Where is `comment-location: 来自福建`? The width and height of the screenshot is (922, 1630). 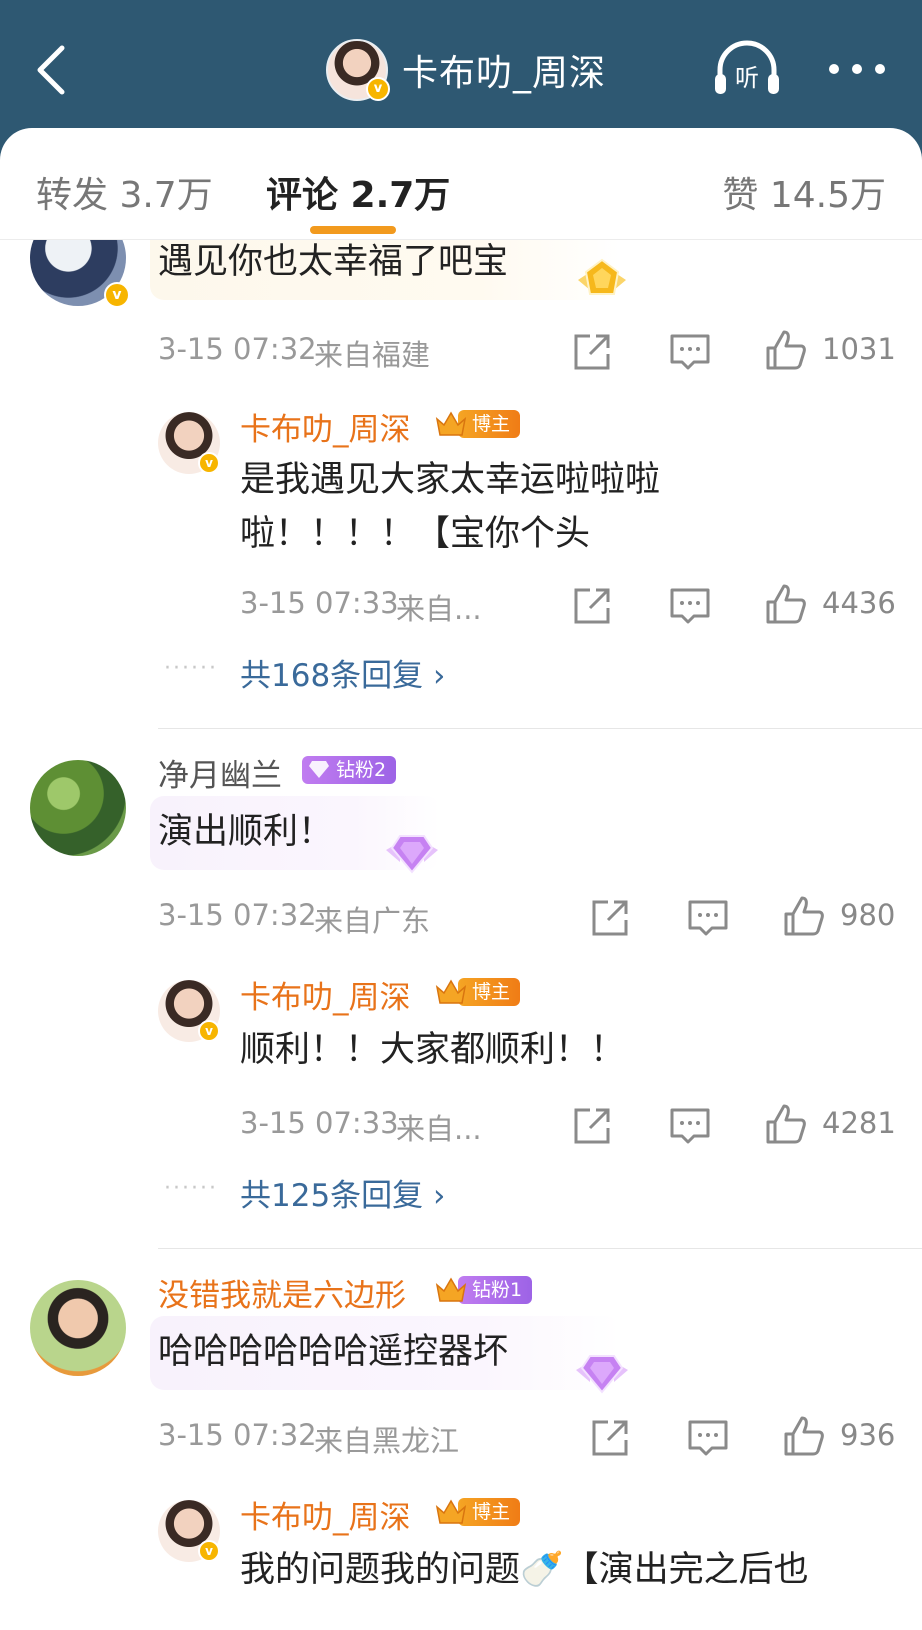 comment-location: 来自福建 is located at coordinates (372, 355).